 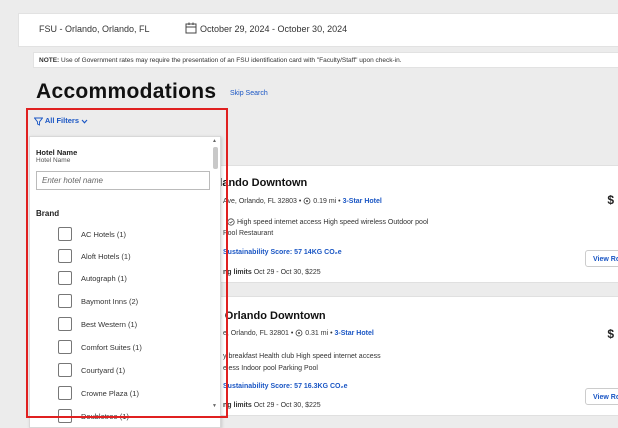 What do you see at coordinates (111, 347) in the screenshot?
I see `brand-option-label: Comfort Suites (1)` at bounding box center [111, 347].